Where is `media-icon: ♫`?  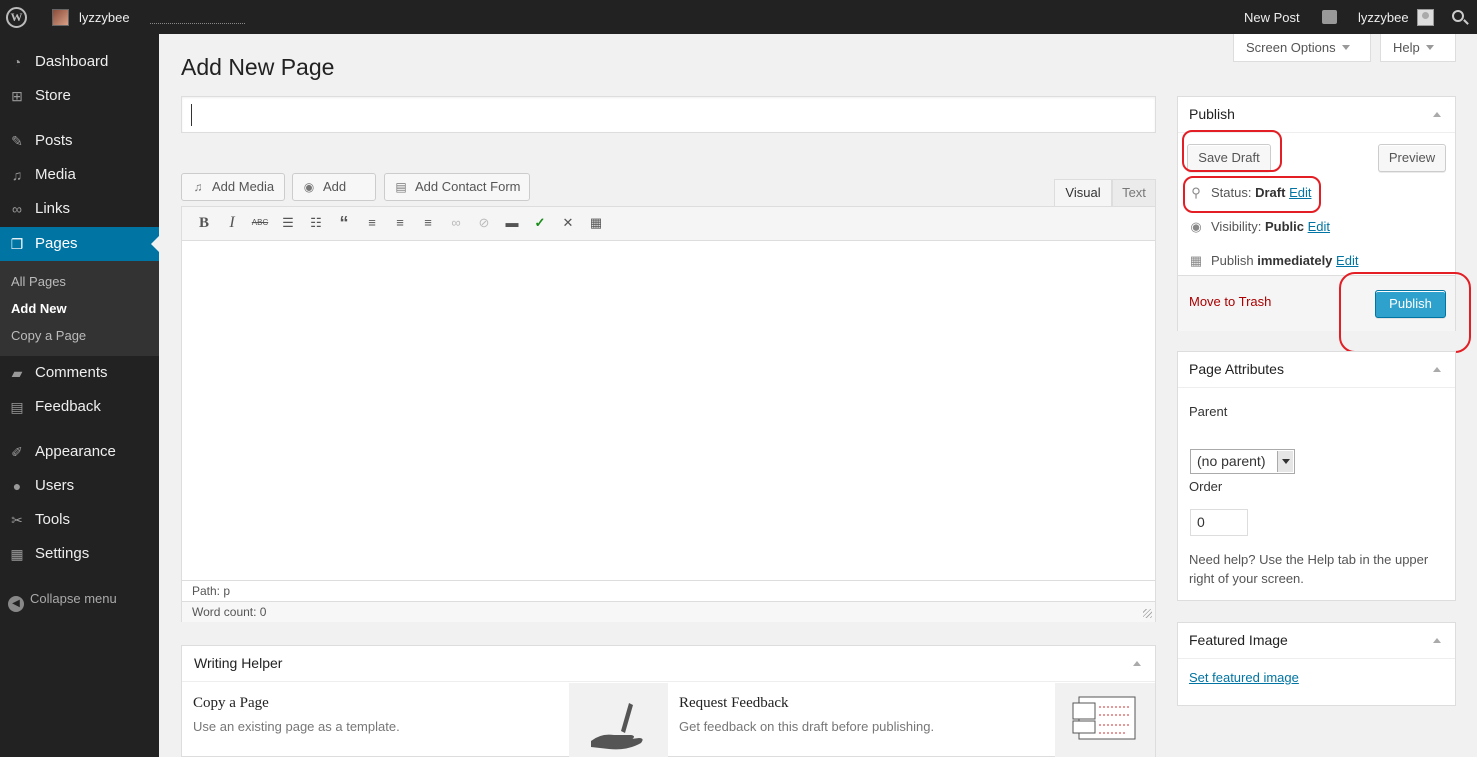 media-icon: ♫ is located at coordinates (198, 187).